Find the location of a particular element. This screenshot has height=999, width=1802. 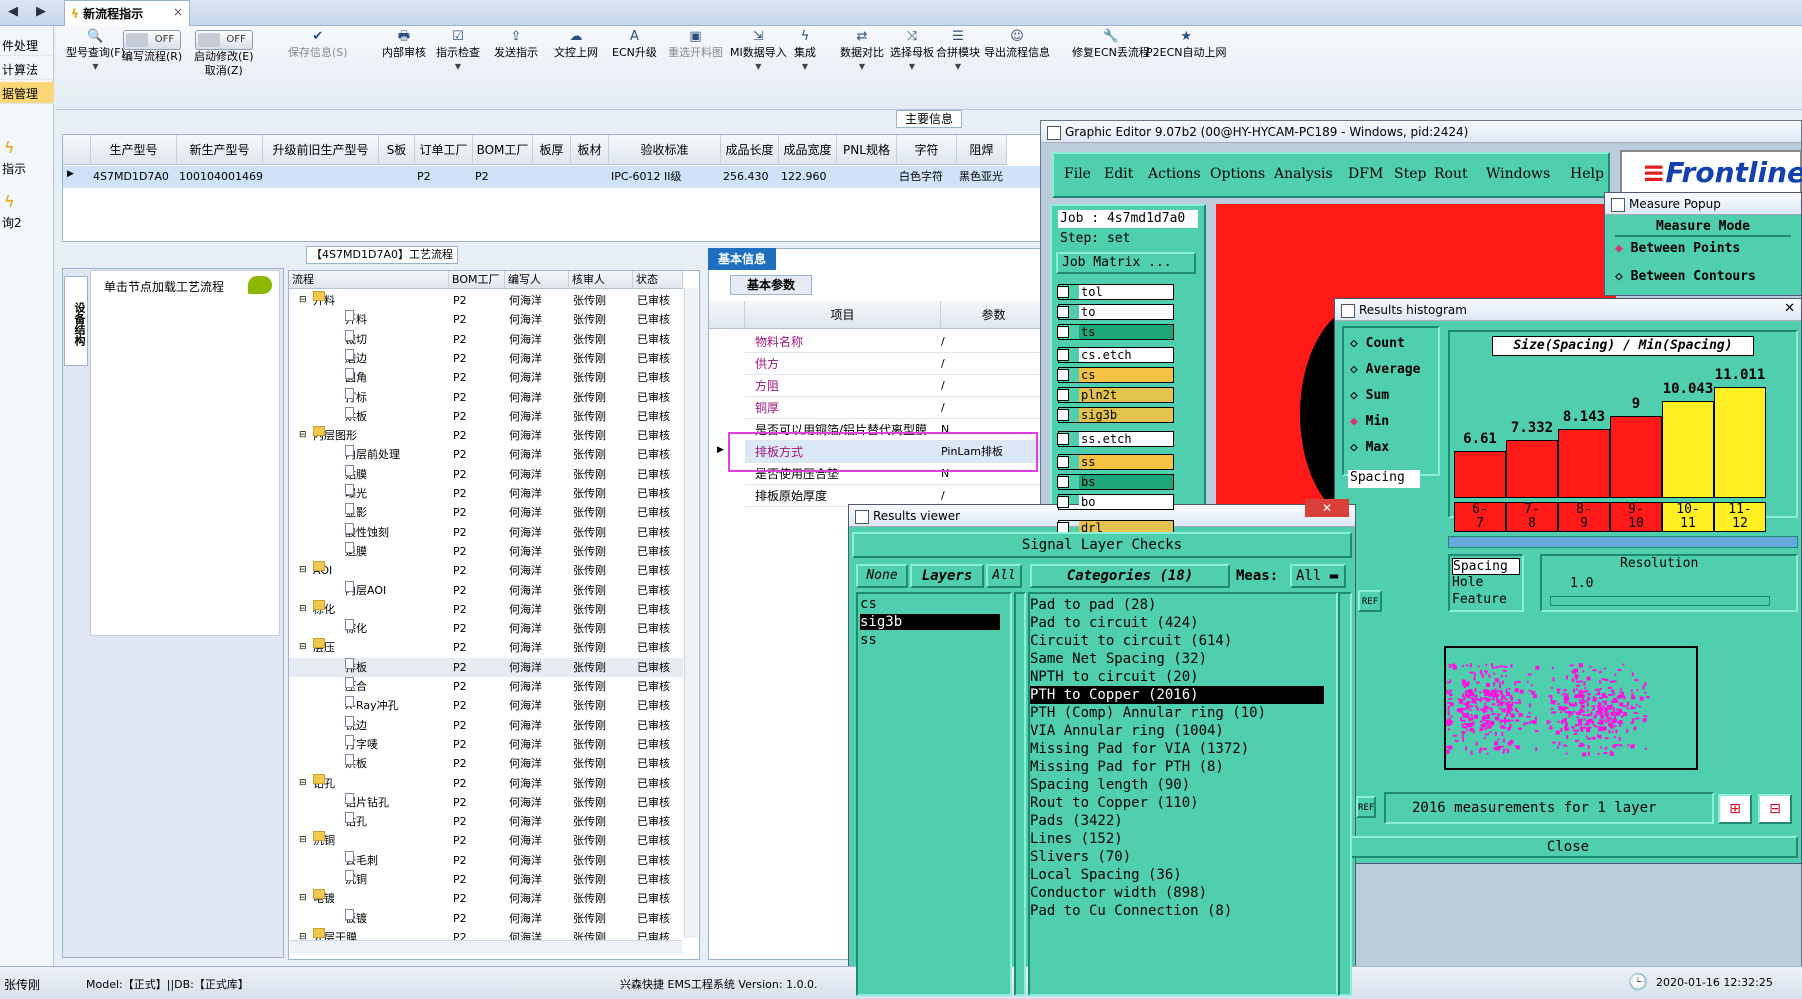

menu-edit: Edit is located at coordinates (1118, 174).